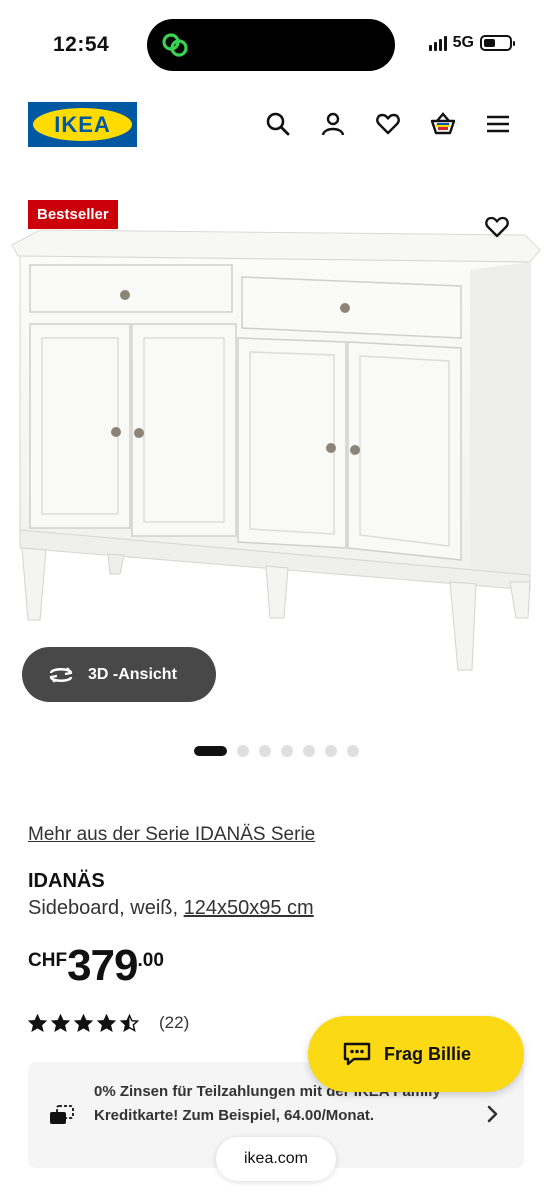  Describe the element at coordinates (175, 45) in the screenshot. I see `link-icon` at that location.